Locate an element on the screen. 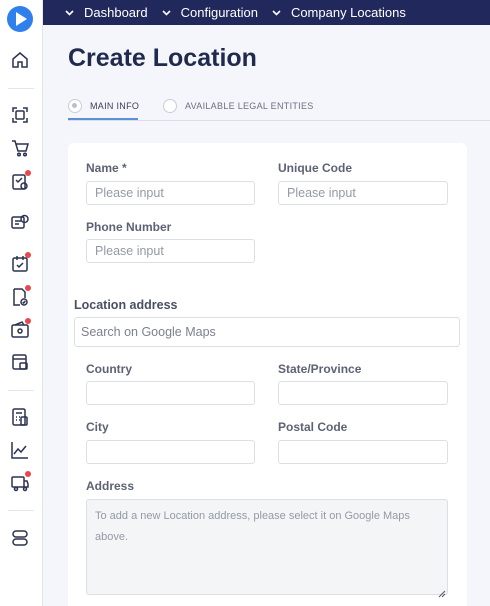 The image size is (490, 606). tab-label: MAIN INFO is located at coordinates (115, 106).